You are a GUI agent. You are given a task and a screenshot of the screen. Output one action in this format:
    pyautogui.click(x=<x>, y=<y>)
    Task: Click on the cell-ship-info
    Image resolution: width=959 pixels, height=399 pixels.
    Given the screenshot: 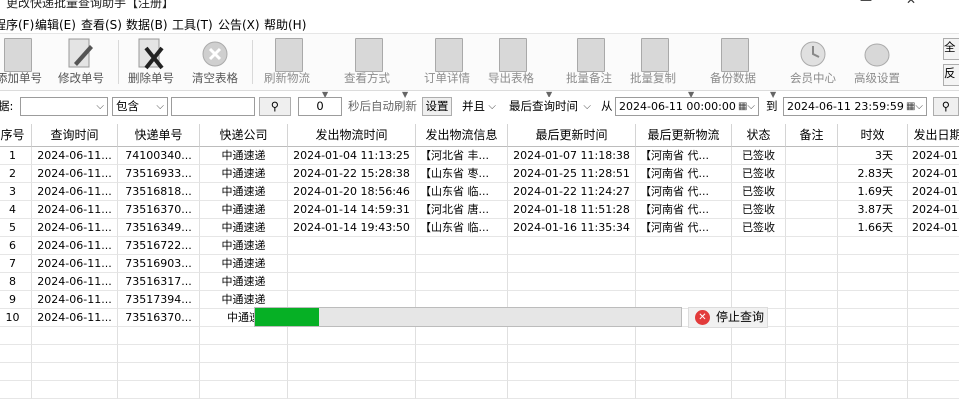 What is the action you would take?
    pyautogui.click(x=462, y=336)
    